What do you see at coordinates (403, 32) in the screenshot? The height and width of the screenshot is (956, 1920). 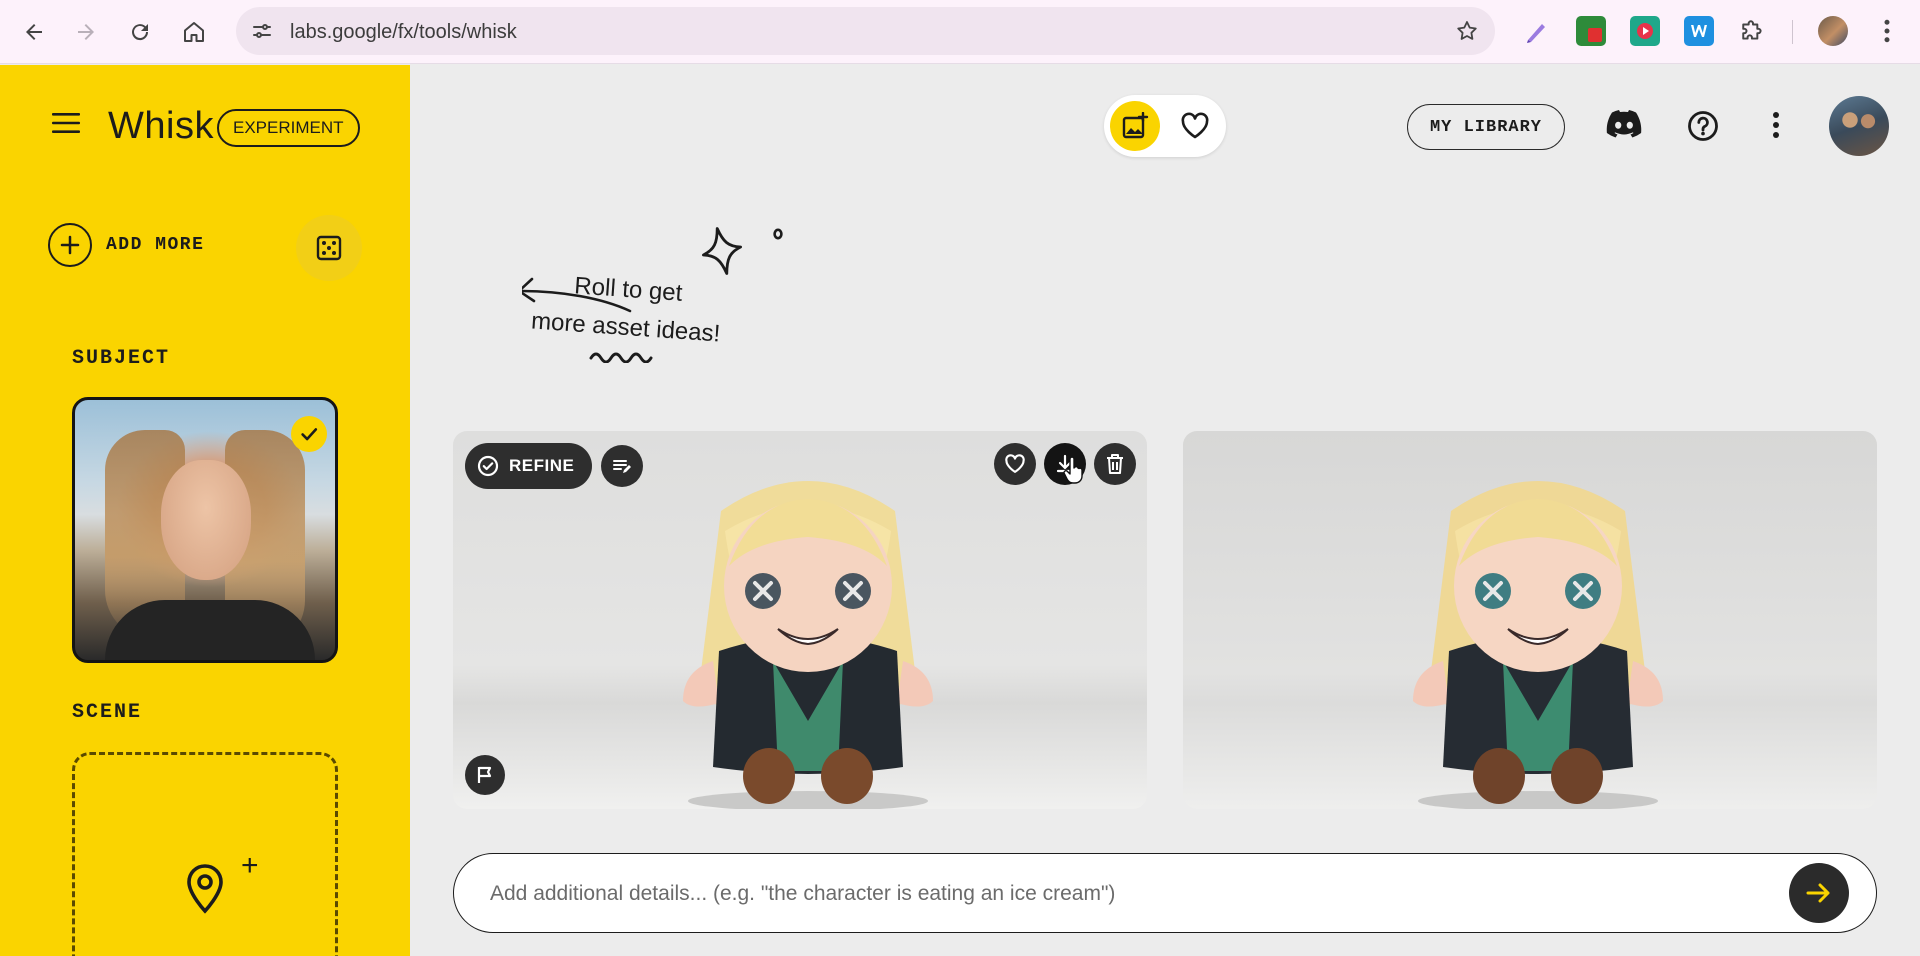 I see `url-text: labs.google/fx/tools/whisk` at bounding box center [403, 32].